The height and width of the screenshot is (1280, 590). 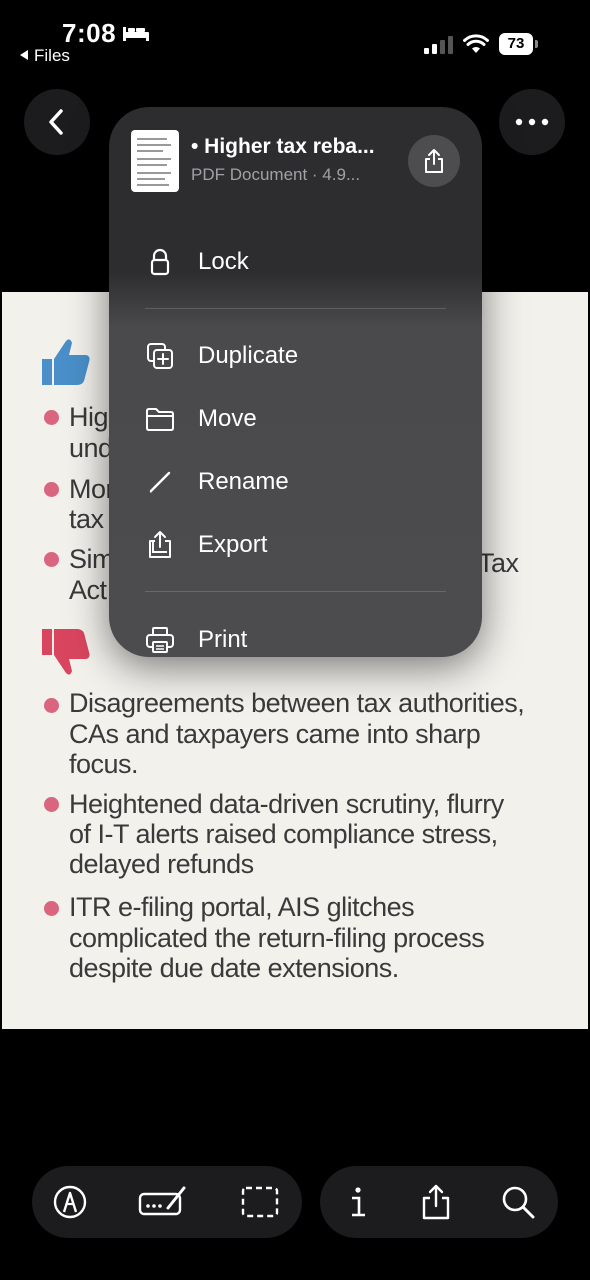 I want to click on back-to-app-link: Files, so click(x=45, y=56).